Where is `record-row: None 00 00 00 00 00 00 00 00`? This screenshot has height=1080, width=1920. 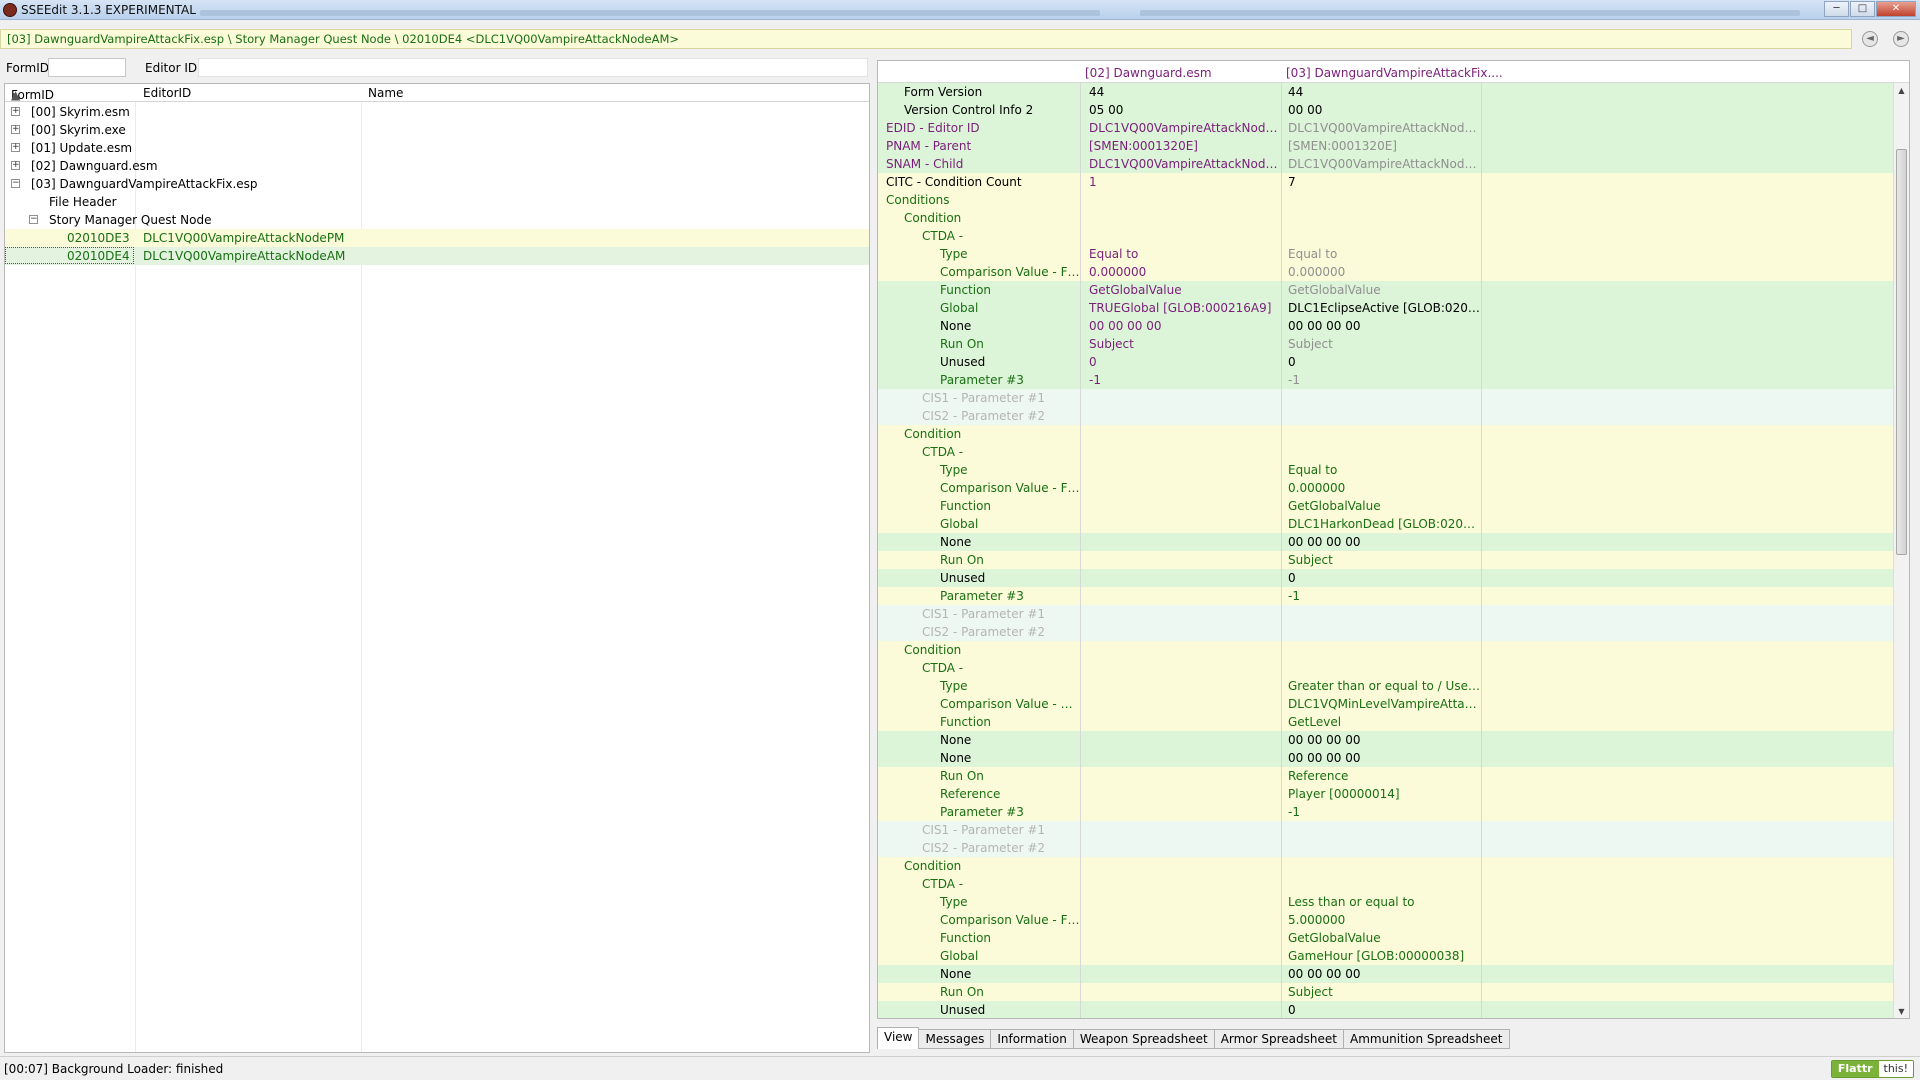 record-row: None 00 00 00 00 00 00 00 00 is located at coordinates (1386, 326).